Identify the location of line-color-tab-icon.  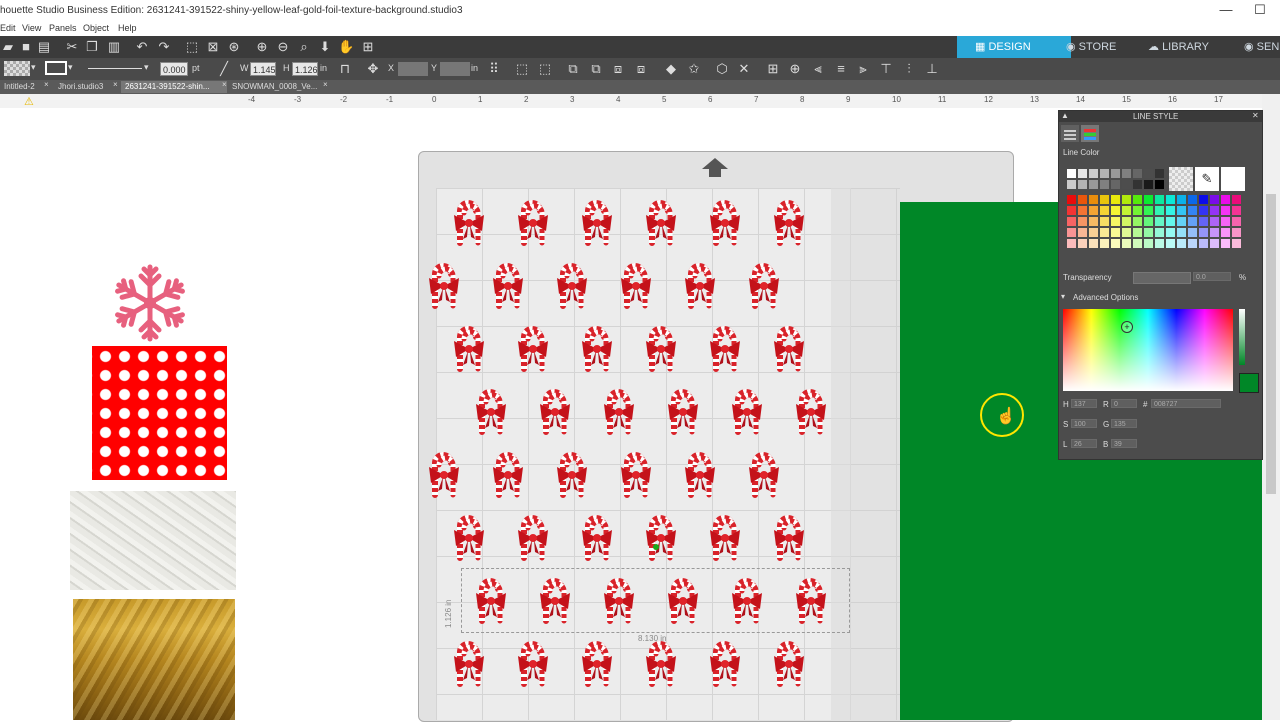
(1090, 133).